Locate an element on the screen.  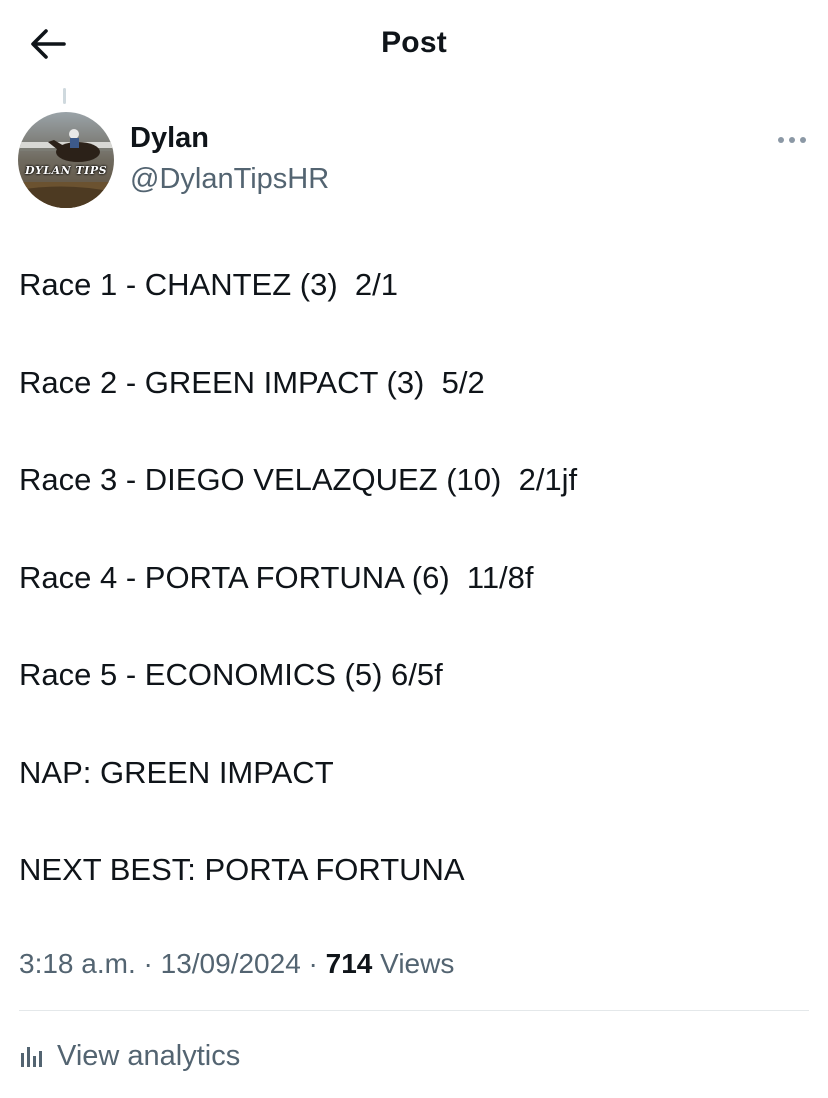
divider is located at coordinates (414, 1010).